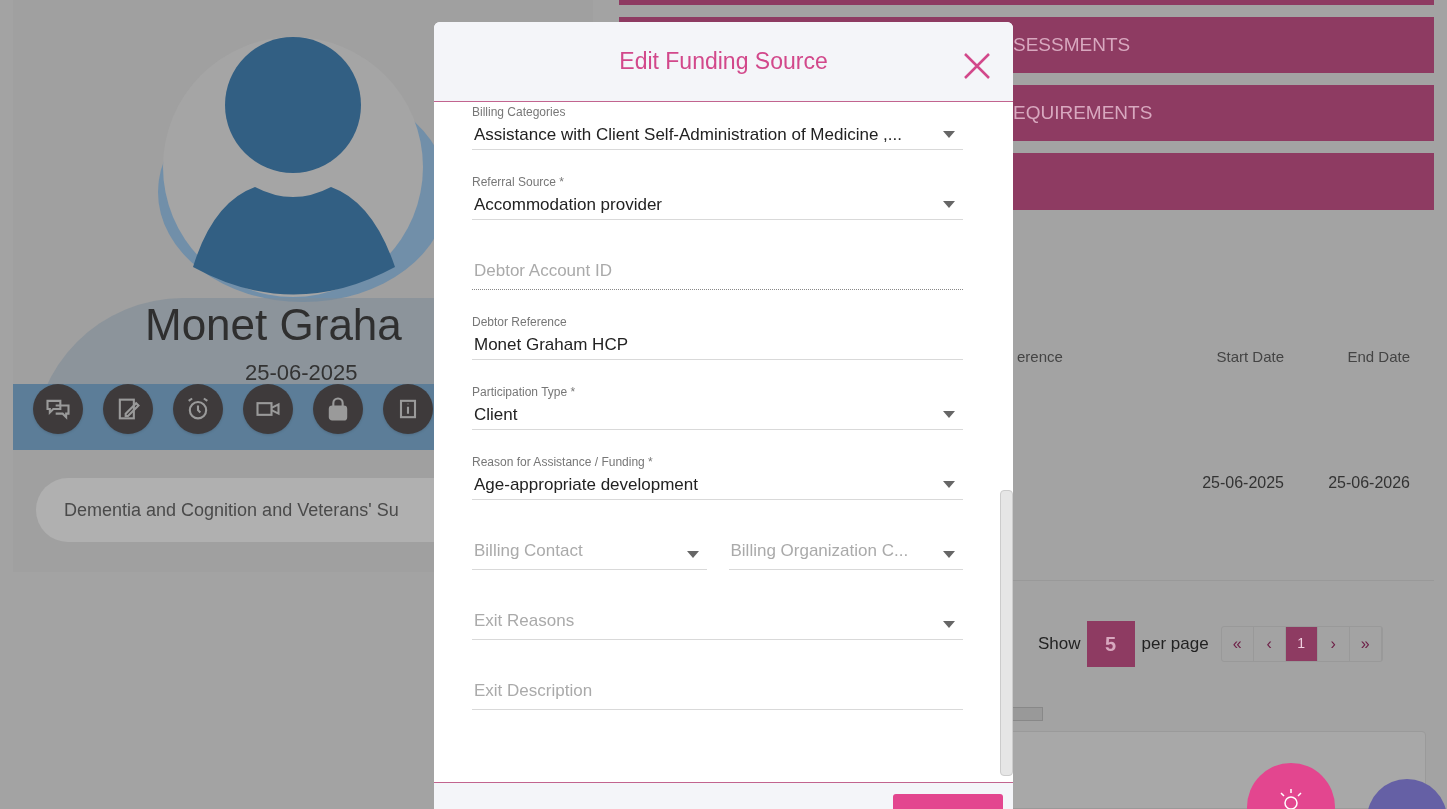 The image size is (1447, 809). Describe the element at coordinates (977, 66) in the screenshot. I see `close-button` at that location.